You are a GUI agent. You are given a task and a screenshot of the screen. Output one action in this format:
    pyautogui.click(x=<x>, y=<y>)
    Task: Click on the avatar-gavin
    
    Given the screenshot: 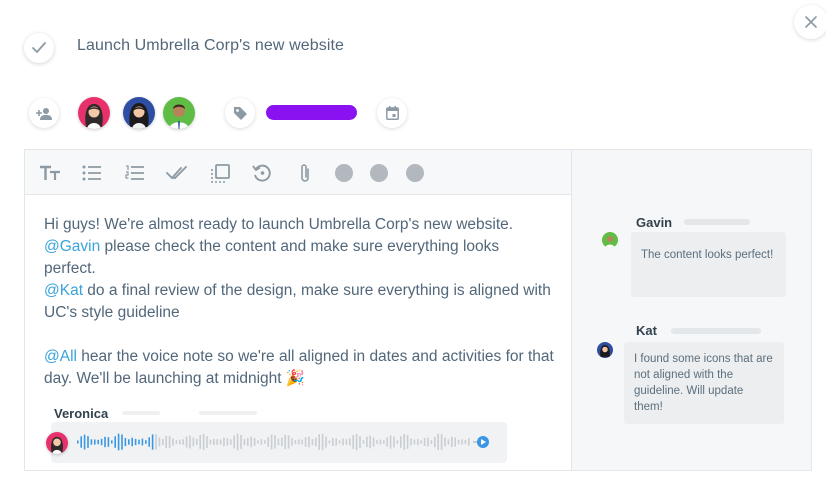 What is the action you would take?
    pyautogui.click(x=179, y=113)
    